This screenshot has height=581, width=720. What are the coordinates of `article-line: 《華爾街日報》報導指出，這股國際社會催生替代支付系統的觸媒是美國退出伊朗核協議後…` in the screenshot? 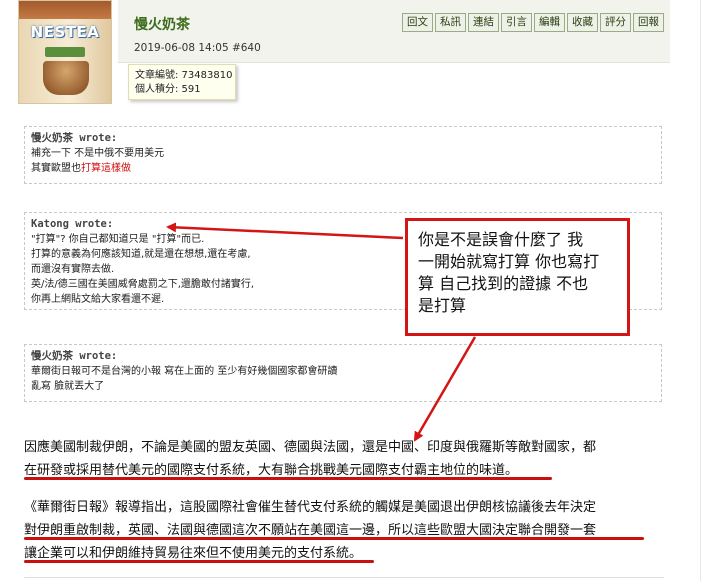 It's located at (310, 507).